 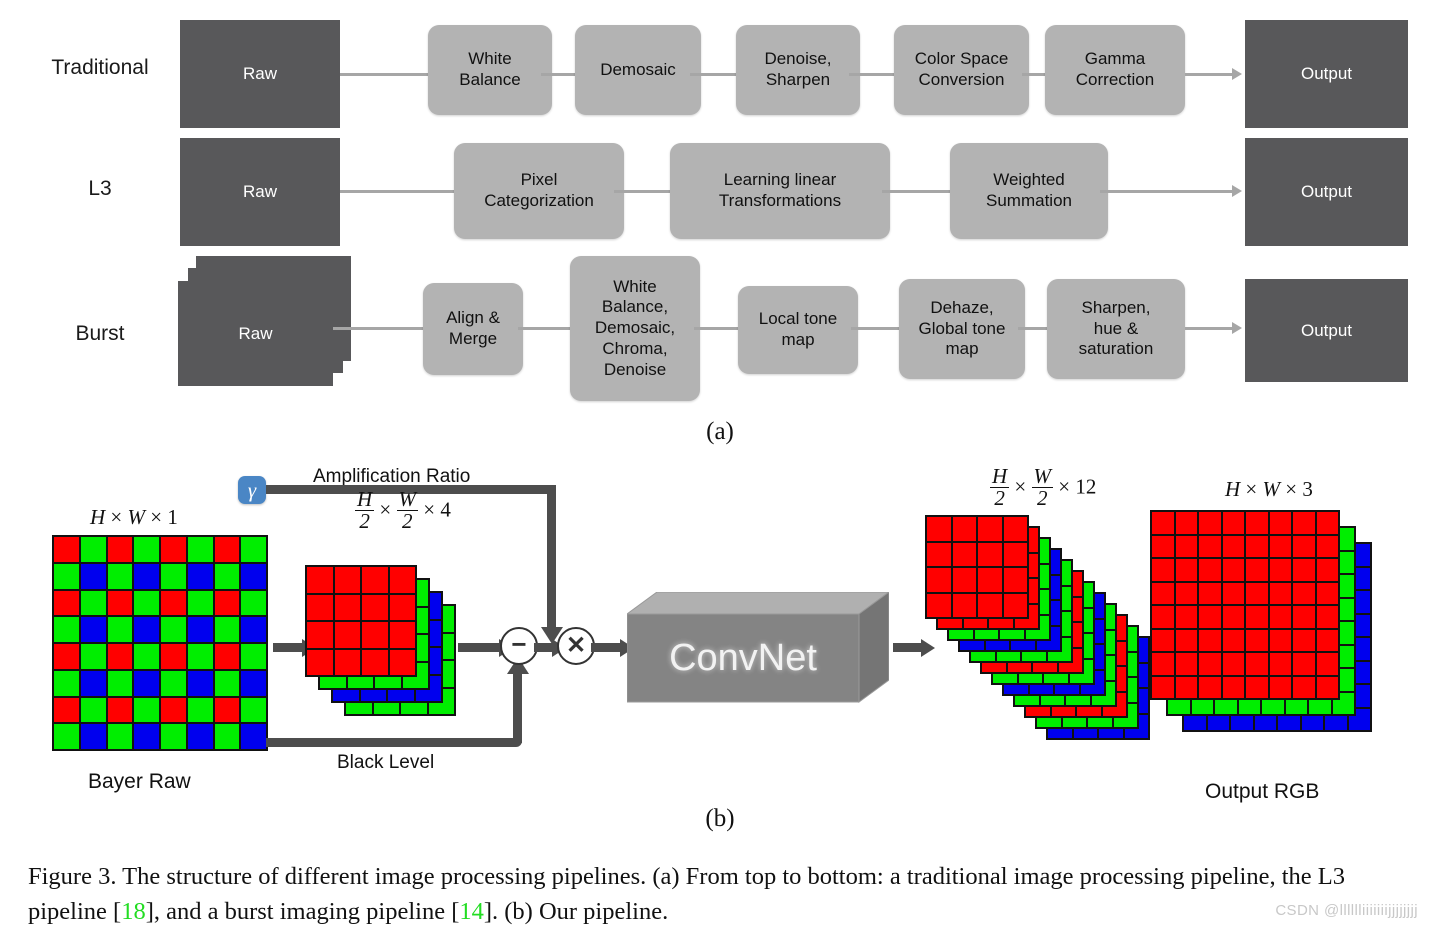 I want to click on citation-ref-14: 14, so click(x=471, y=911).